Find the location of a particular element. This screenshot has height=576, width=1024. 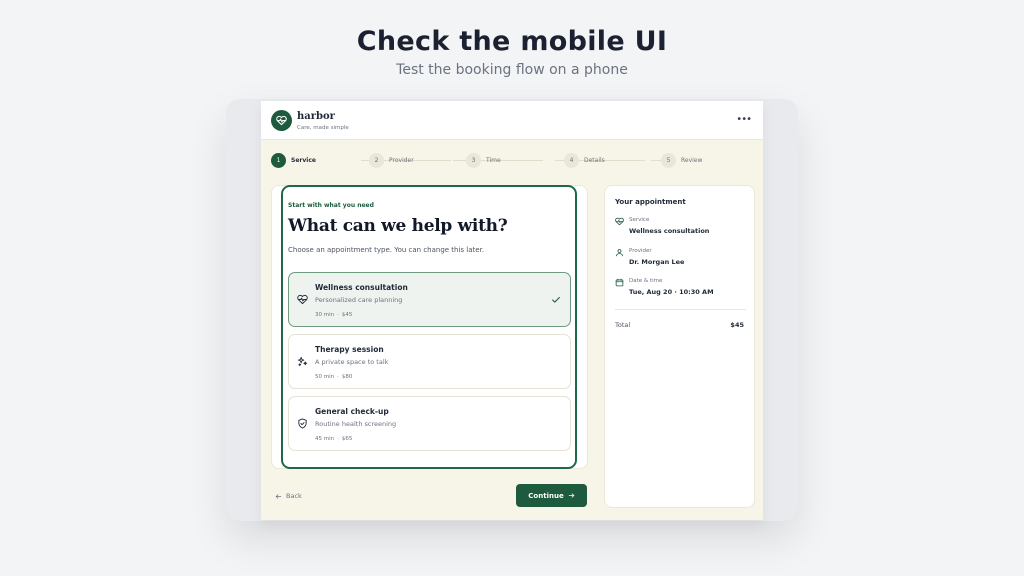

option-meta: 45 min · $65 is located at coordinates (334, 439).